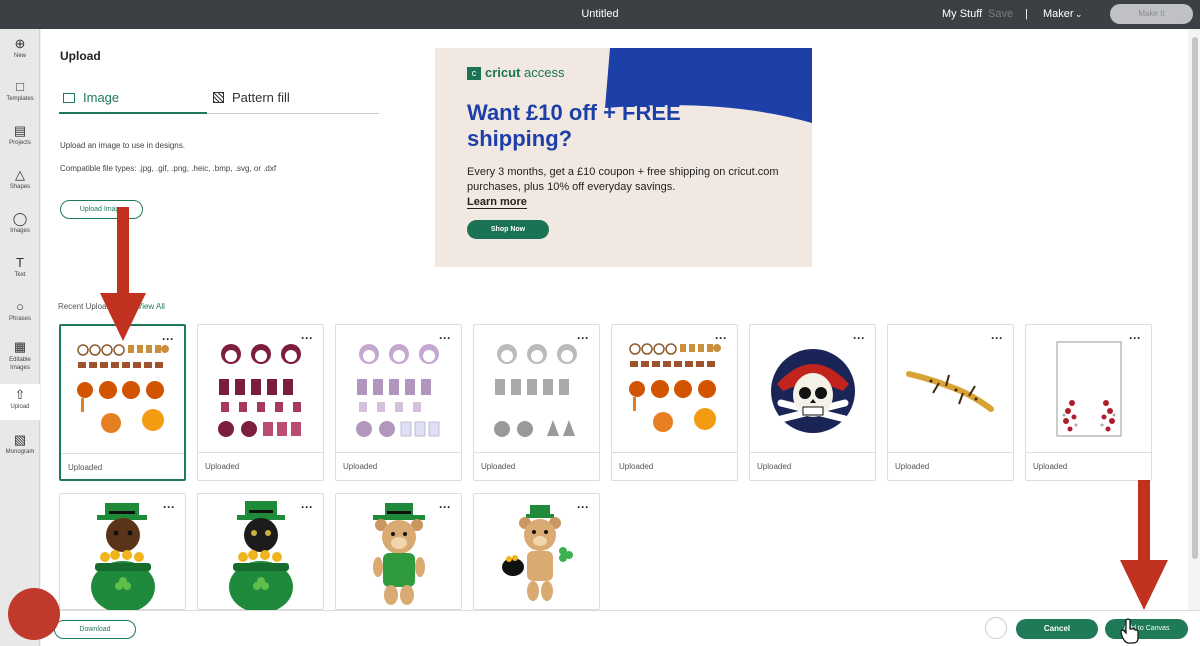 The height and width of the screenshot is (646, 1200). I want to click on sidebar-item-label: Images, so click(20, 231).